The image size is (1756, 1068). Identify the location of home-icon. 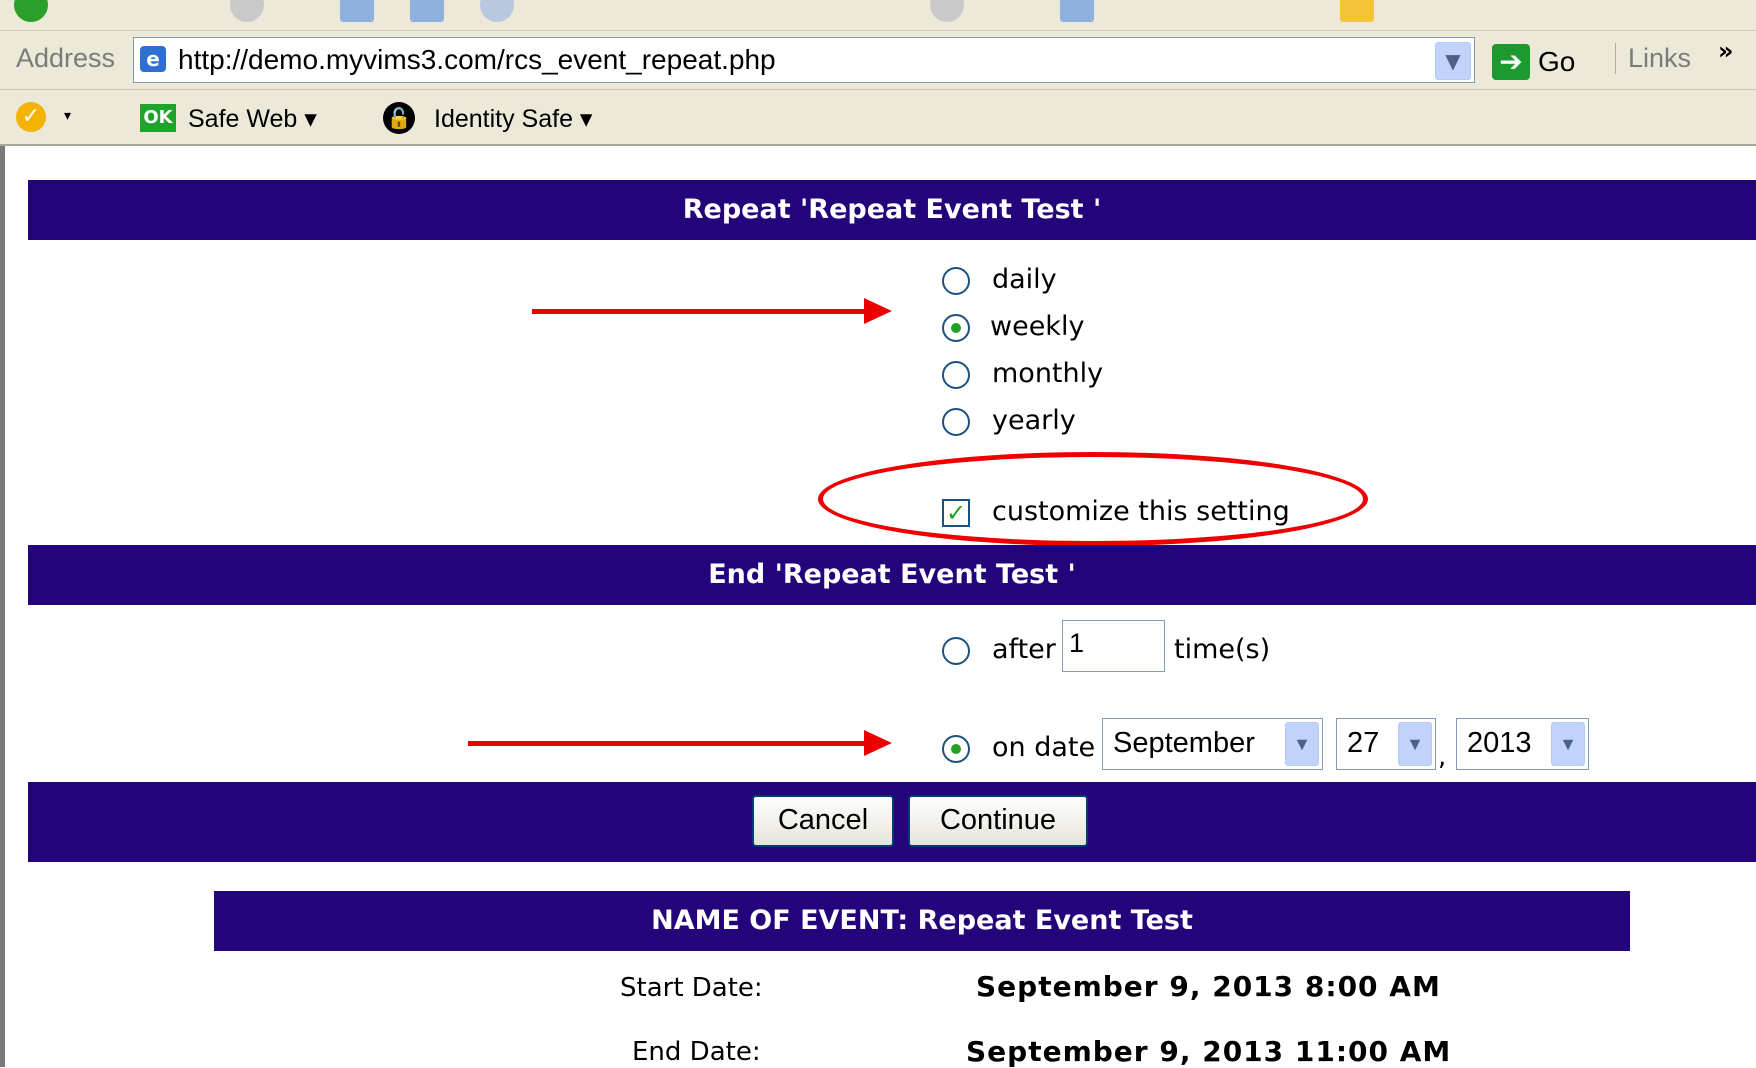
(357, 11).